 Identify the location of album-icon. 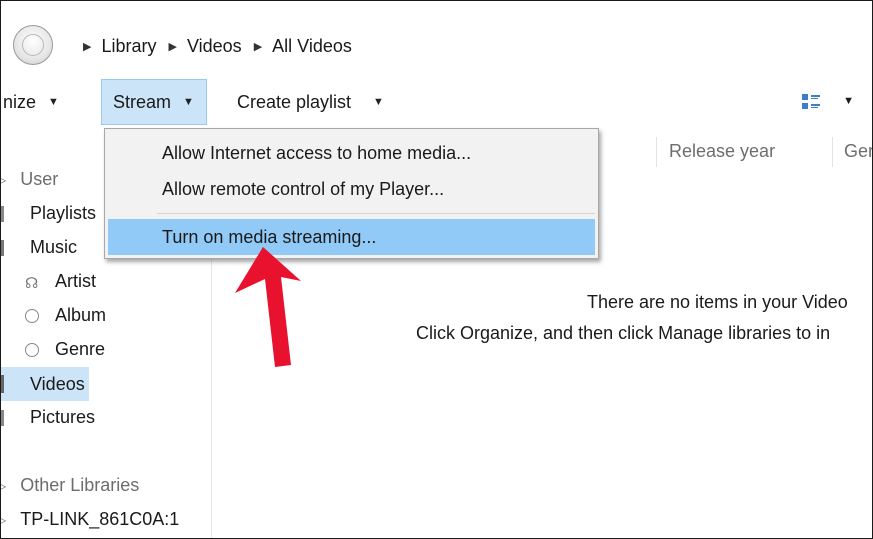
(32, 315).